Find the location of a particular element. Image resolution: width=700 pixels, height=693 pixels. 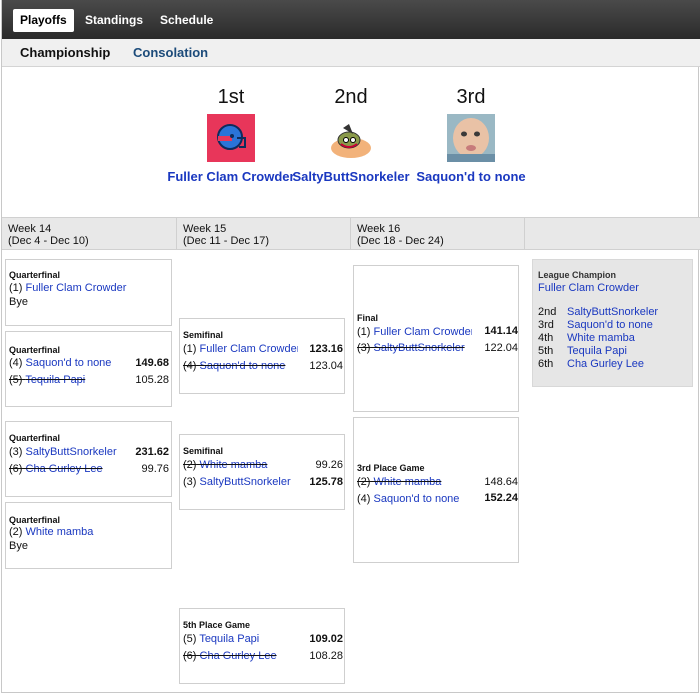

standings-place: 3rd is located at coordinates (546, 325).